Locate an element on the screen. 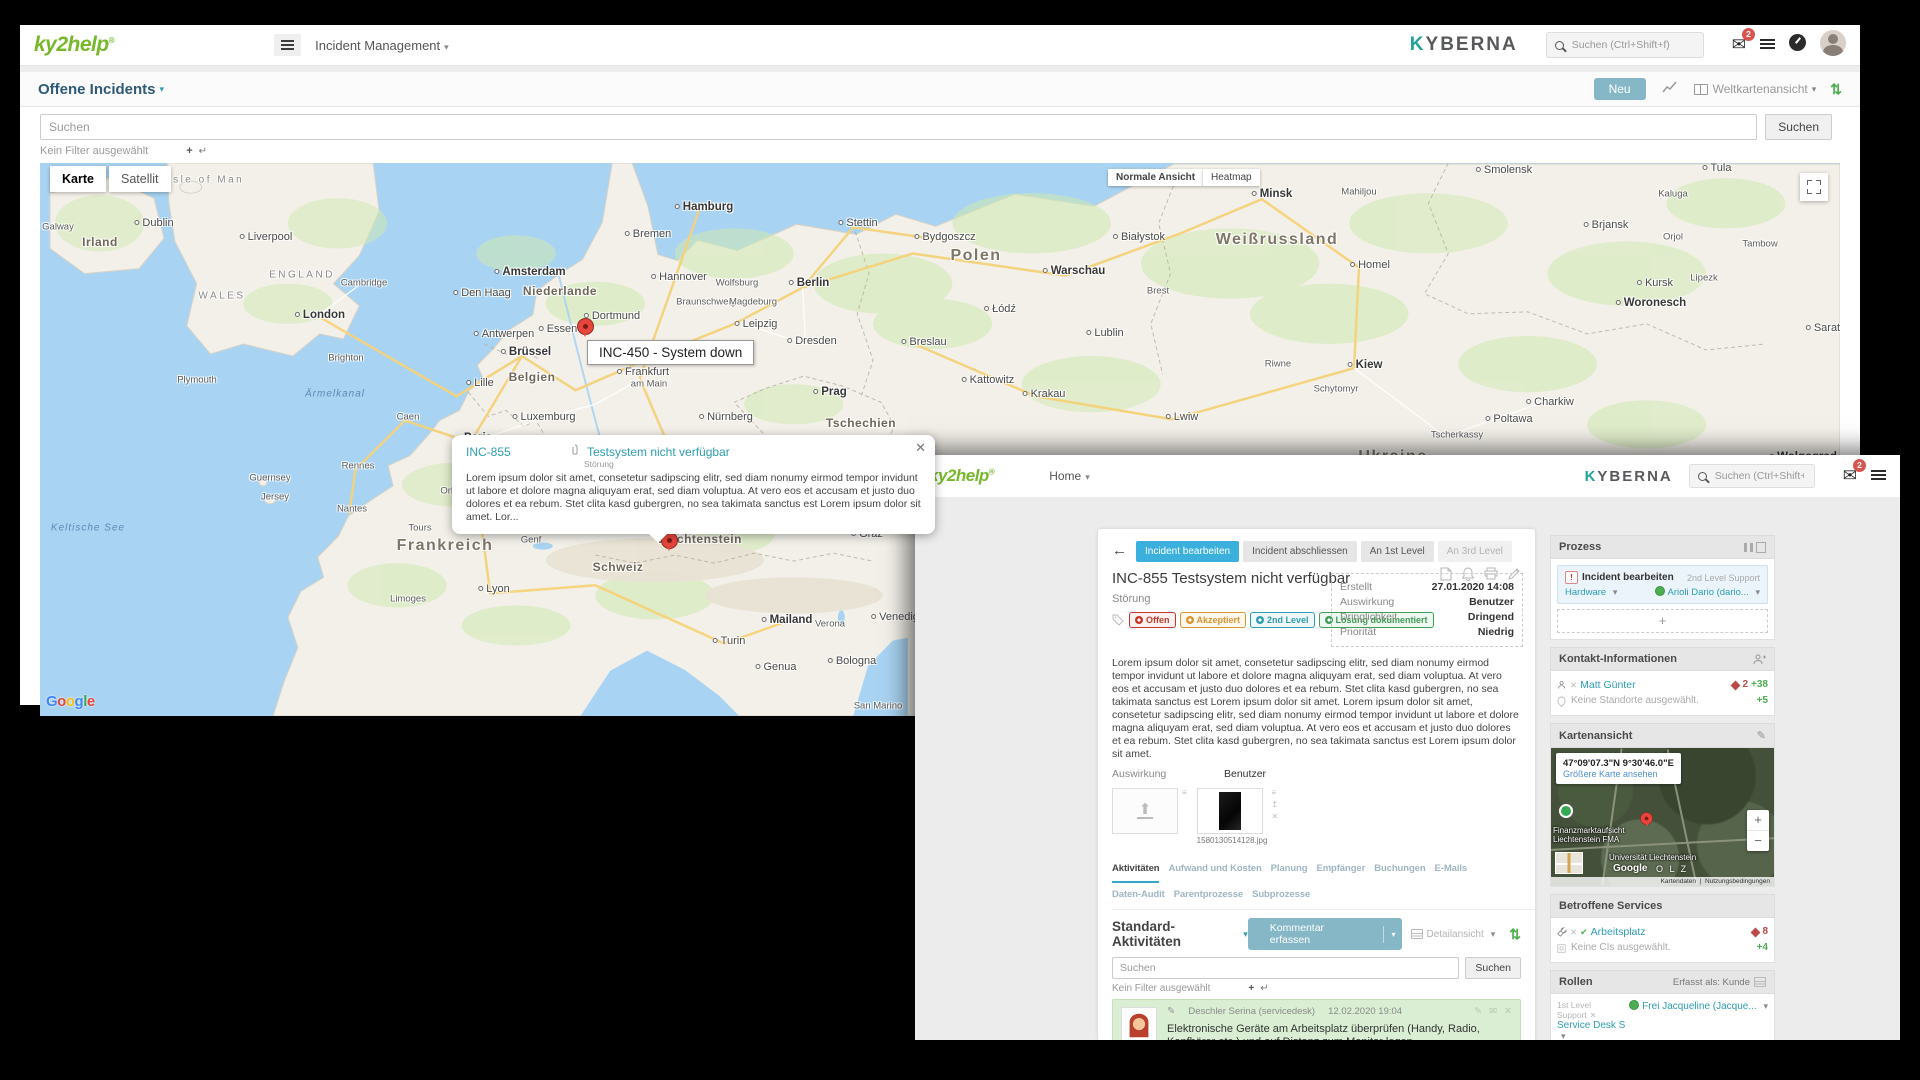  activity-search-input is located at coordinates (1286, 968).